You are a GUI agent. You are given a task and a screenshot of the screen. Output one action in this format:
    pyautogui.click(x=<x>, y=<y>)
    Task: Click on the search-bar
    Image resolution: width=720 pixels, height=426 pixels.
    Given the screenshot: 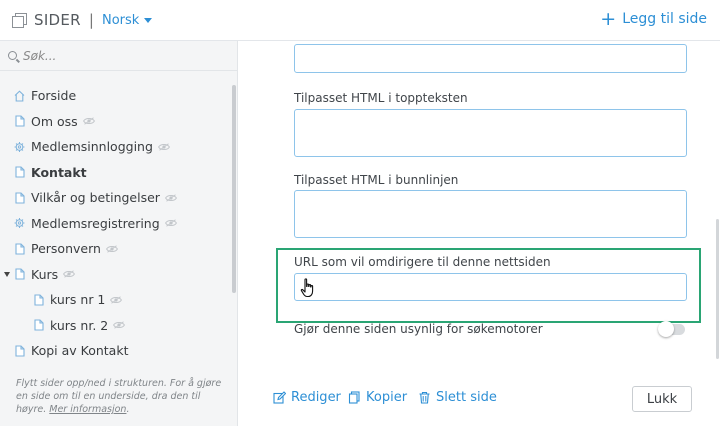 What is the action you would take?
    pyautogui.click(x=118, y=56)
    